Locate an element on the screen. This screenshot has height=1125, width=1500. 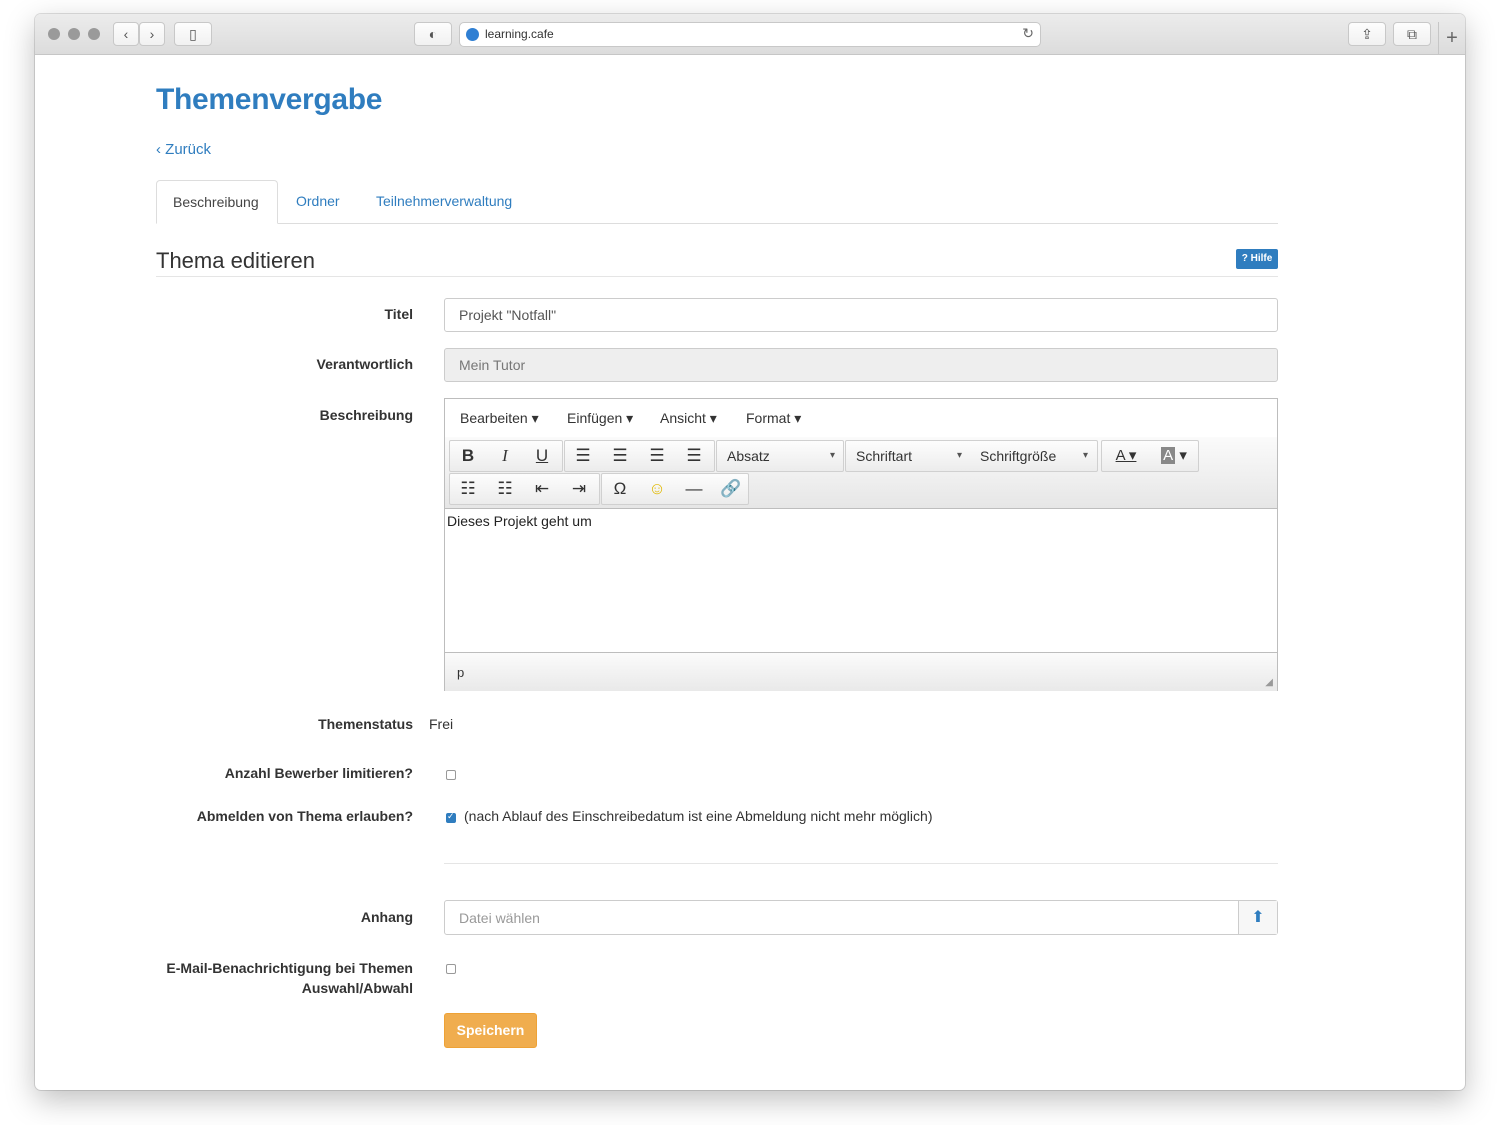
list-group: ☷ ☷ ⇤ ⇥ is located at coordinates (524, 489).